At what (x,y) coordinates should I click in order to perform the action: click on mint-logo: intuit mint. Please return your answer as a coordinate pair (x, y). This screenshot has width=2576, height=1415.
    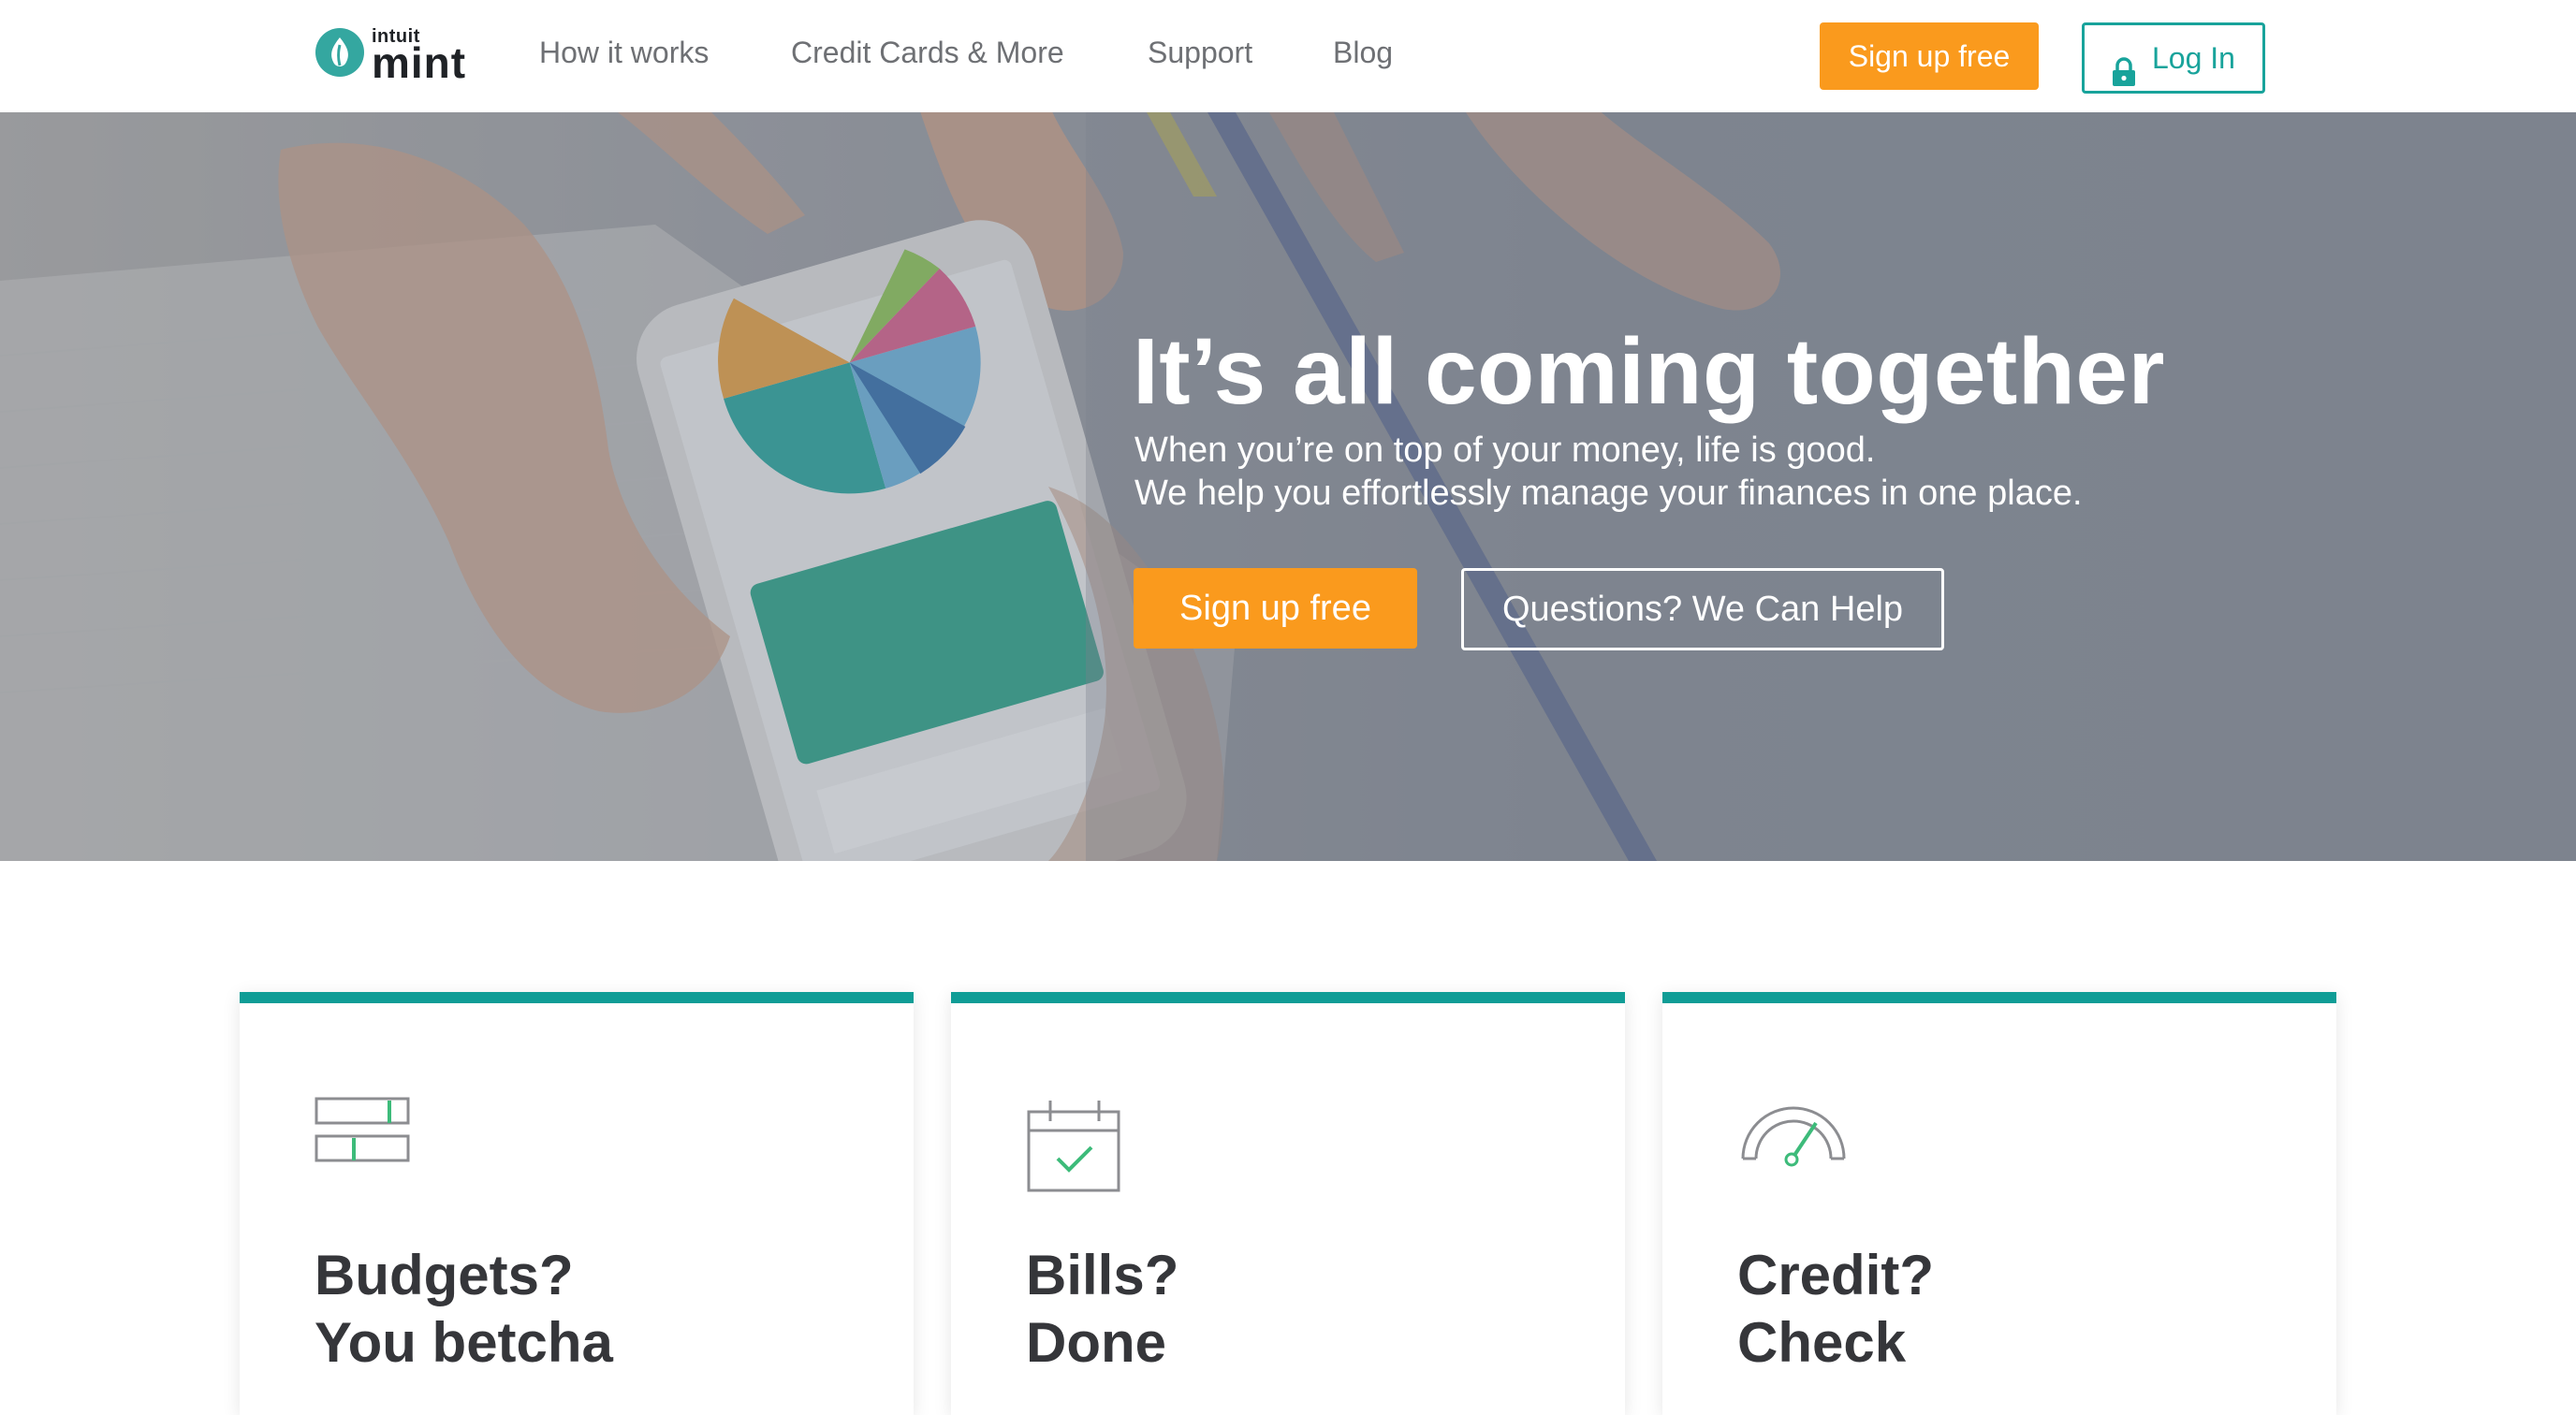
    Looking at the image, I should click on (390, 56).